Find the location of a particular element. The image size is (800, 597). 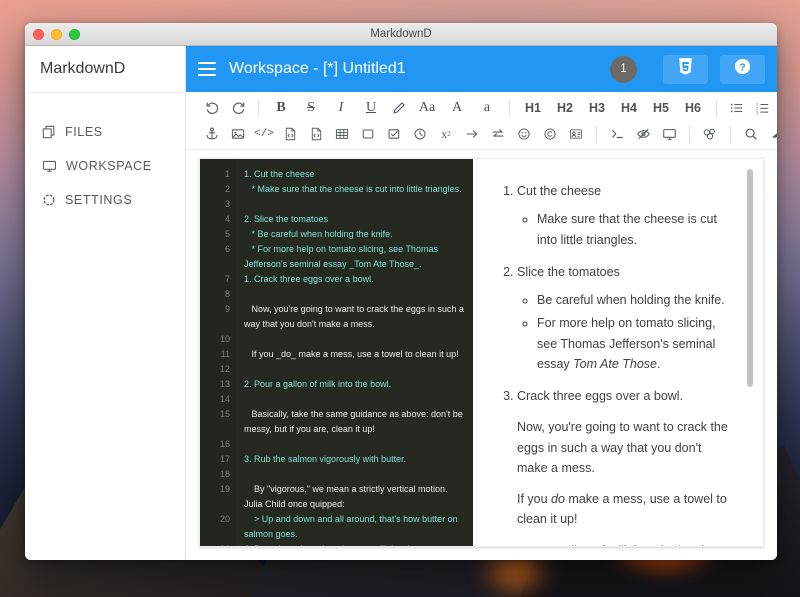

heading-6-button: H6 is located at coordinates (693, 108).